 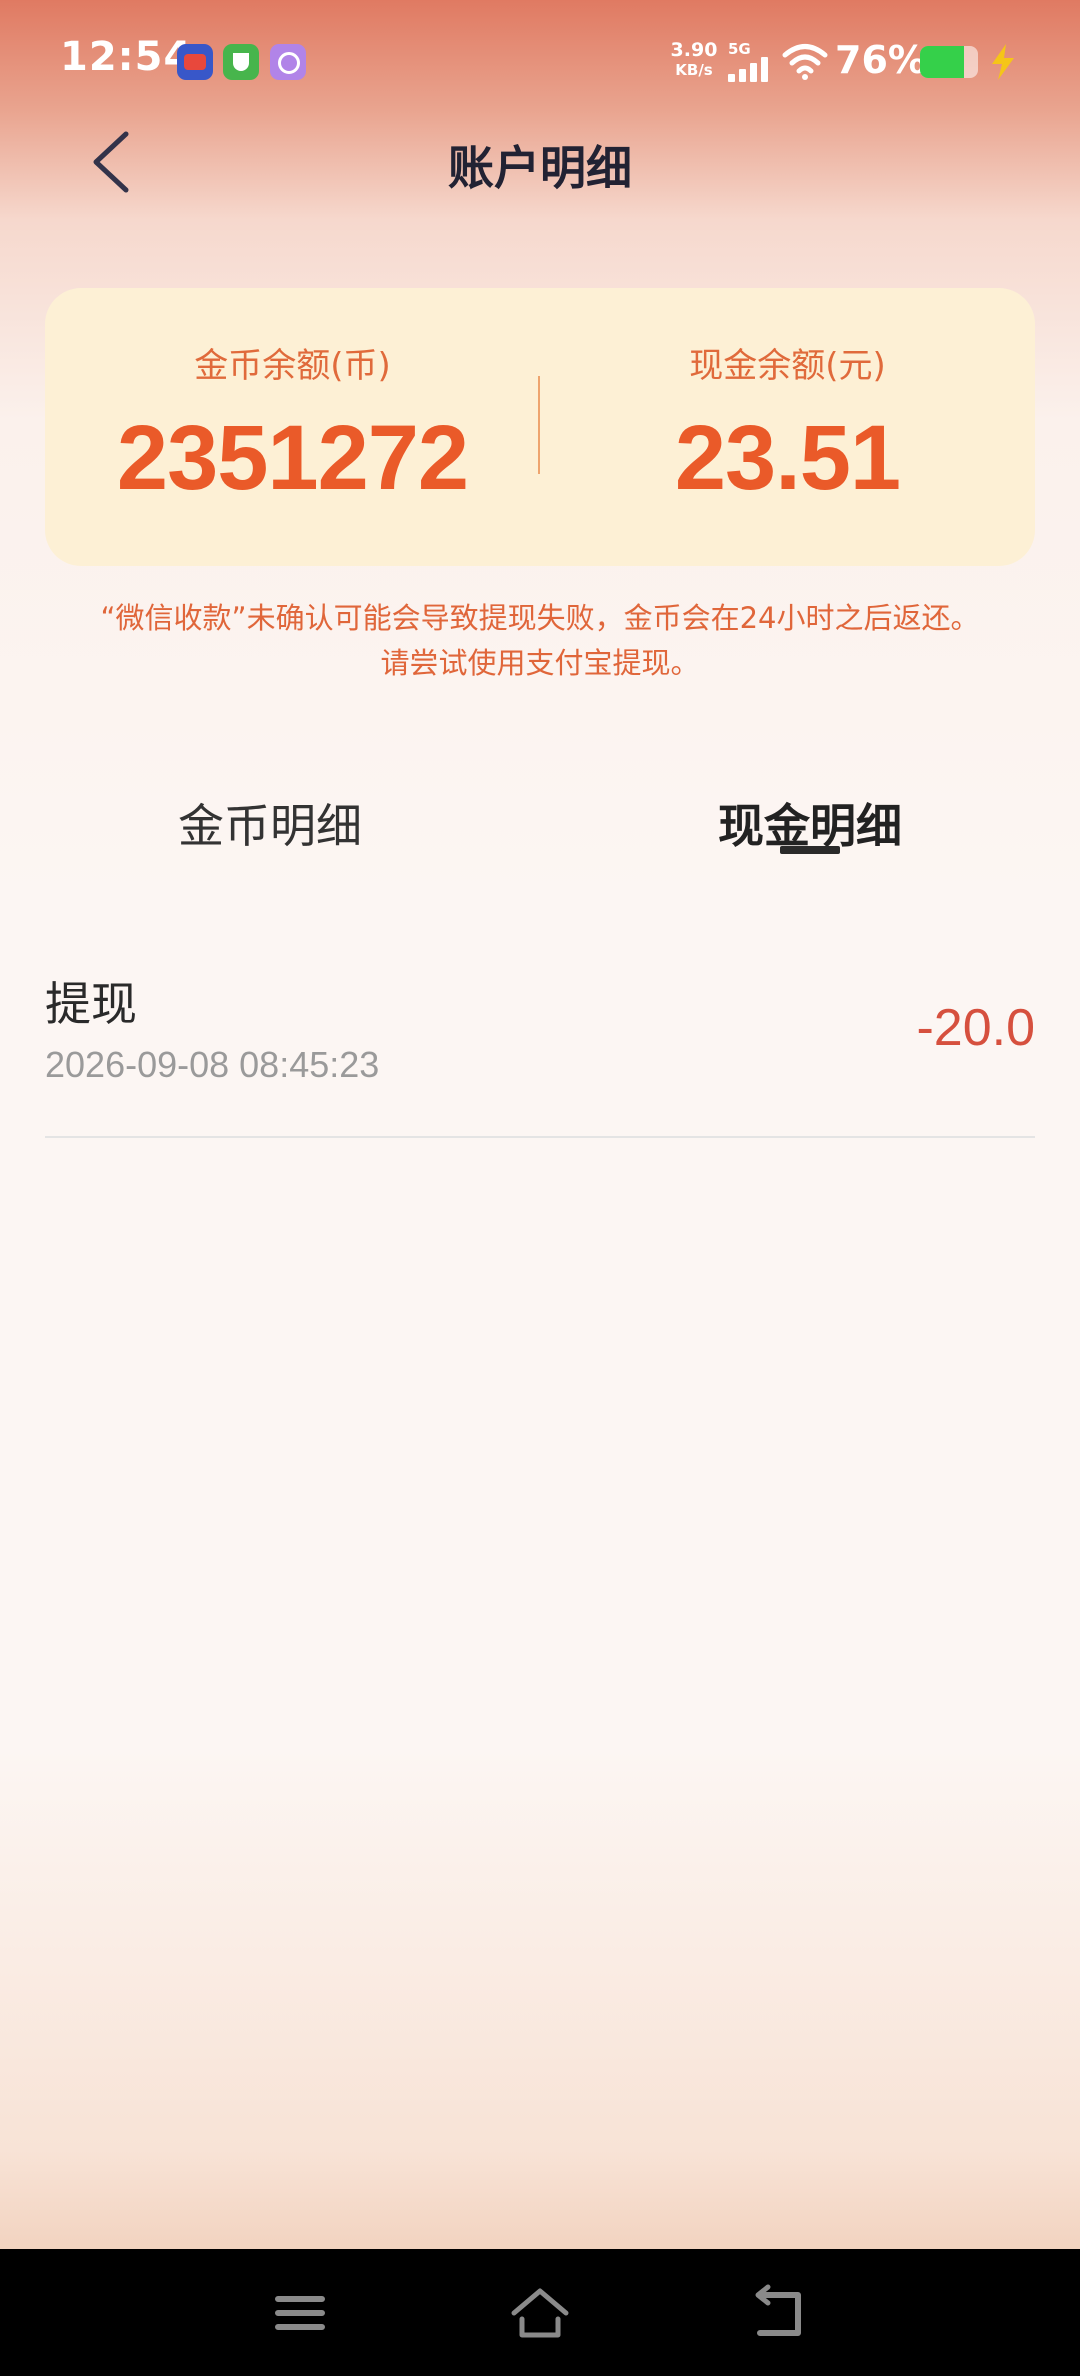 I want to click on menu-icon, so click(x=300, y=2313).